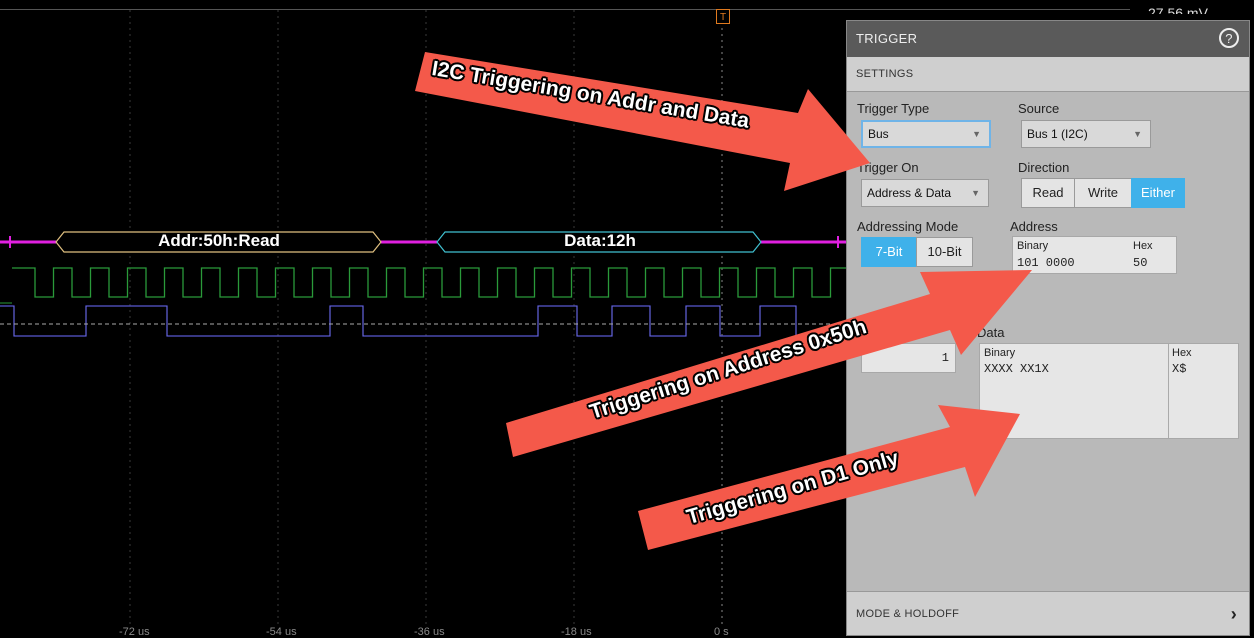 This screenshot has height=638, width=1254. Describe the element at coordinates (1233, 614) in the screenshot. I see `chevron-right-icon: ›` at that location.